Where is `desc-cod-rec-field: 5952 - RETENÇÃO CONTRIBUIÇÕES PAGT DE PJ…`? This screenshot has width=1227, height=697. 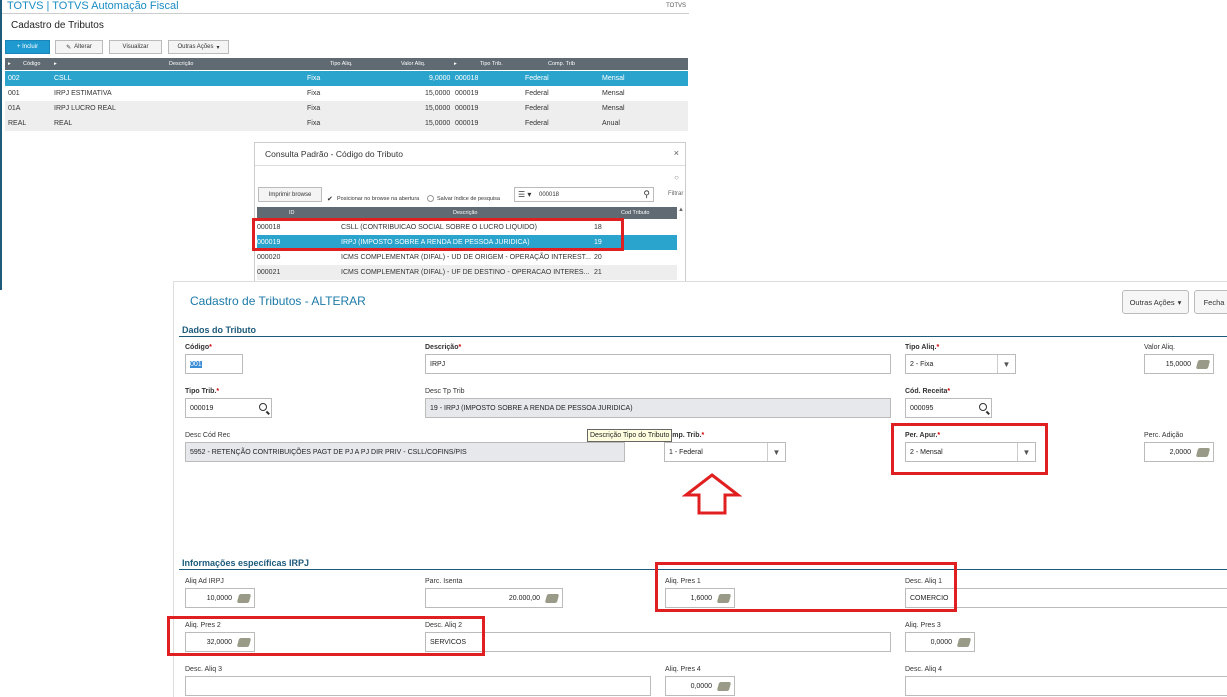 desc-cod-rec-field: 5952 - RETENÇÃO CONTRIBUIÇÕES PAGT DE PJ… is located at coordinates (405, 452).